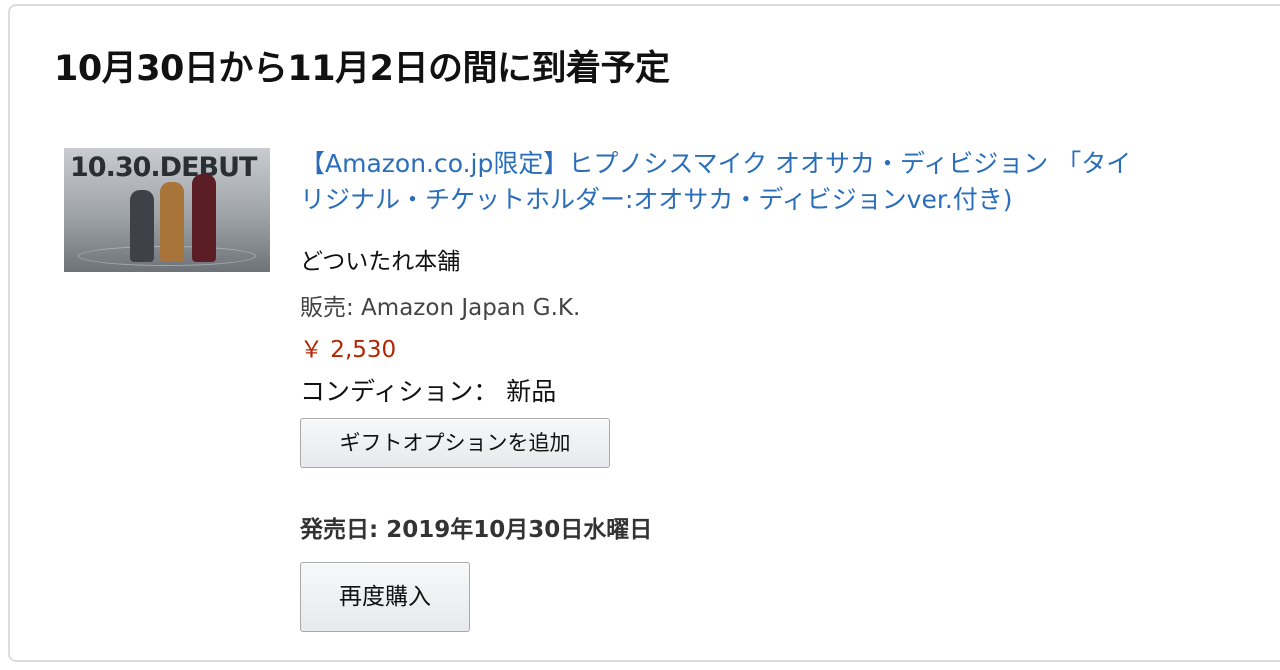  What do you see at coordinates (476, 530) in the screenshot?
I see `release-date: 発売日: 2019年10月30日水曜日` at bounding box center [476, 530].